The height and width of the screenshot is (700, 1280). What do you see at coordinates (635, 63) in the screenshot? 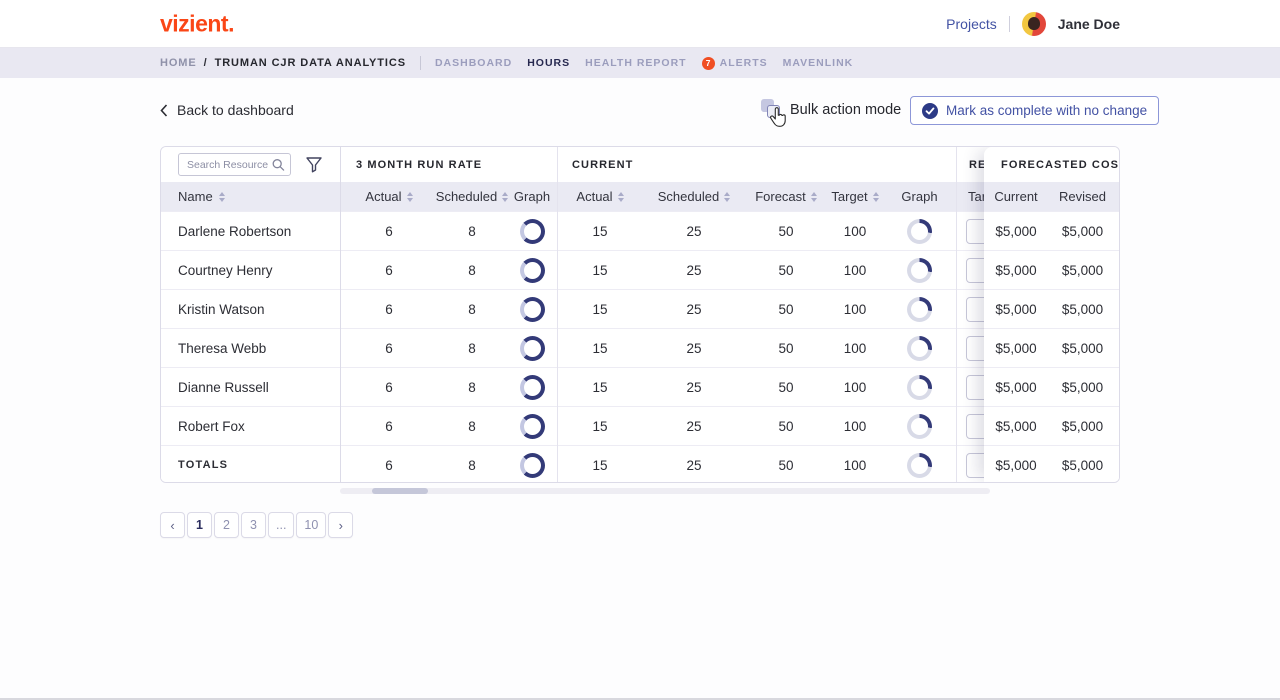
I see `tab-health-report: HEALTH REPORT` at bounding box center [635, 63].